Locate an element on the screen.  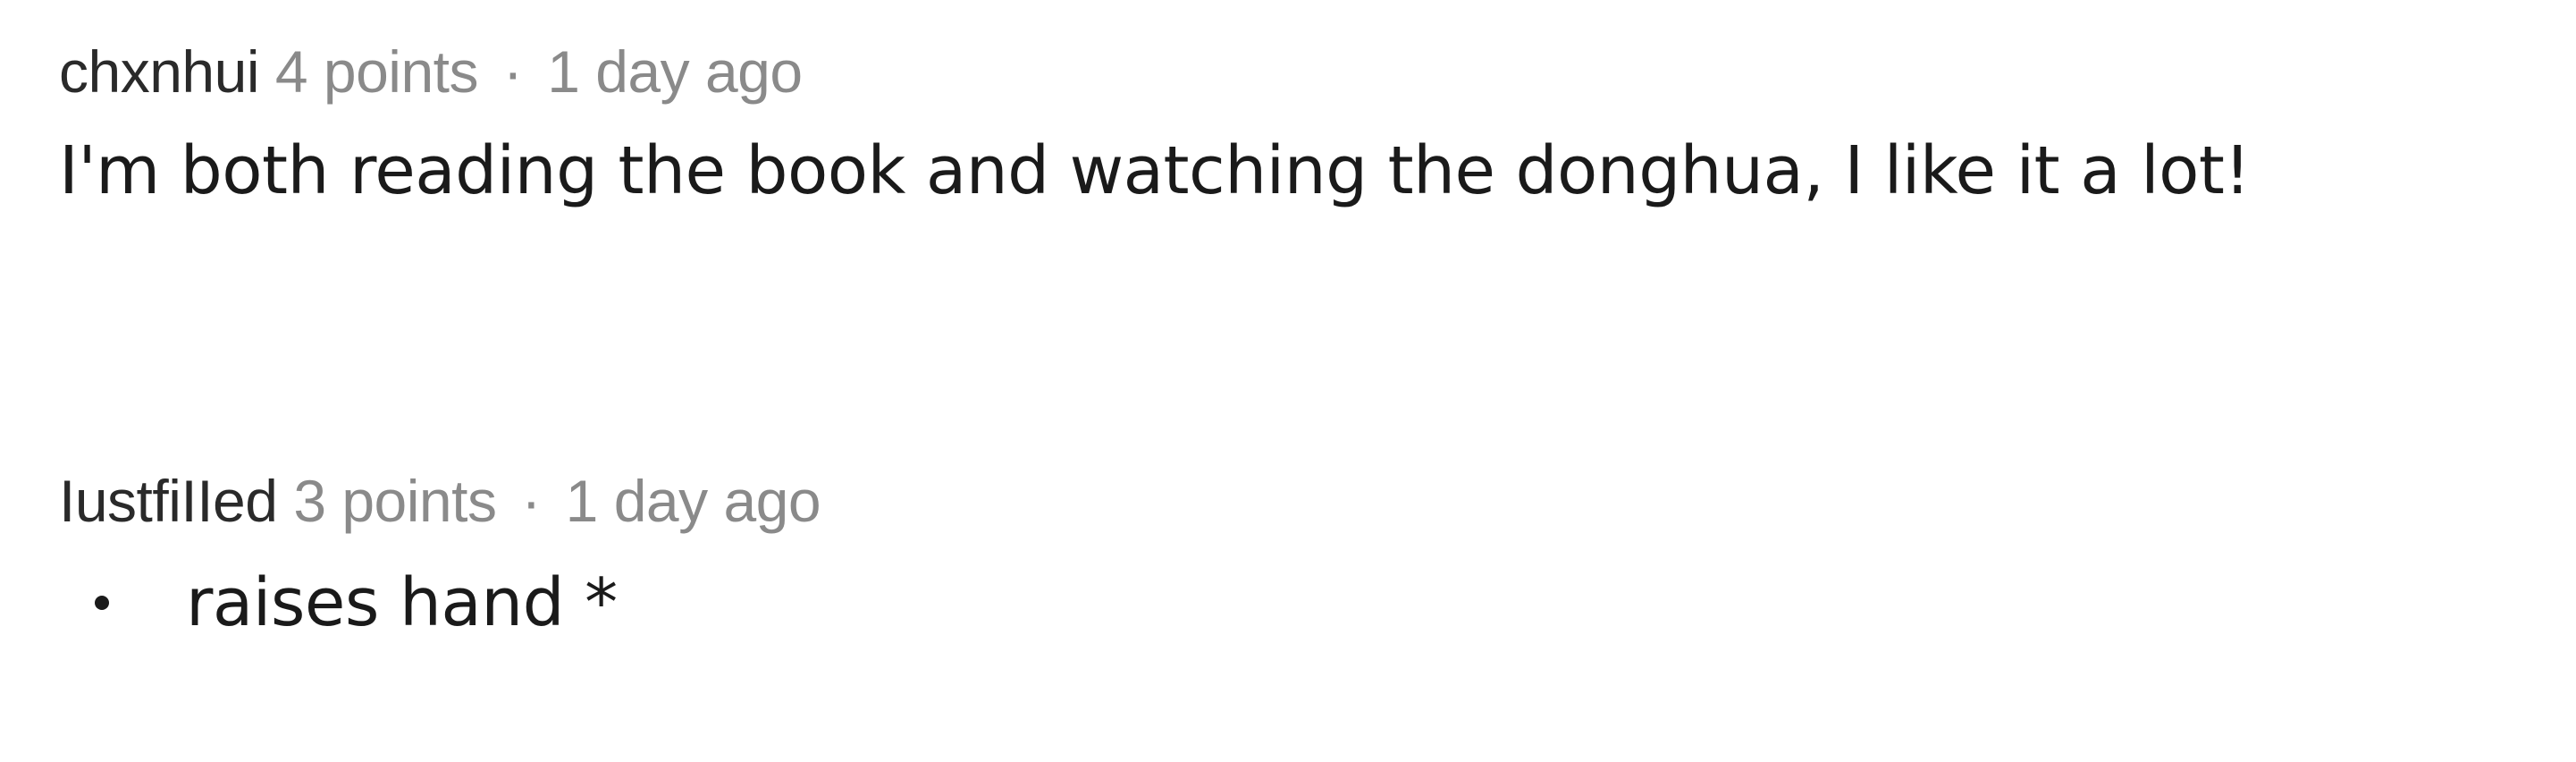
comment-author-link: IustfiIIed is located at coordinates (169, 501).